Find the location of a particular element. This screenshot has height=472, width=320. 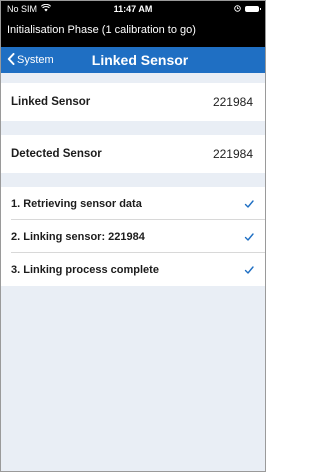

status-right is located at coordinates (247, 9).